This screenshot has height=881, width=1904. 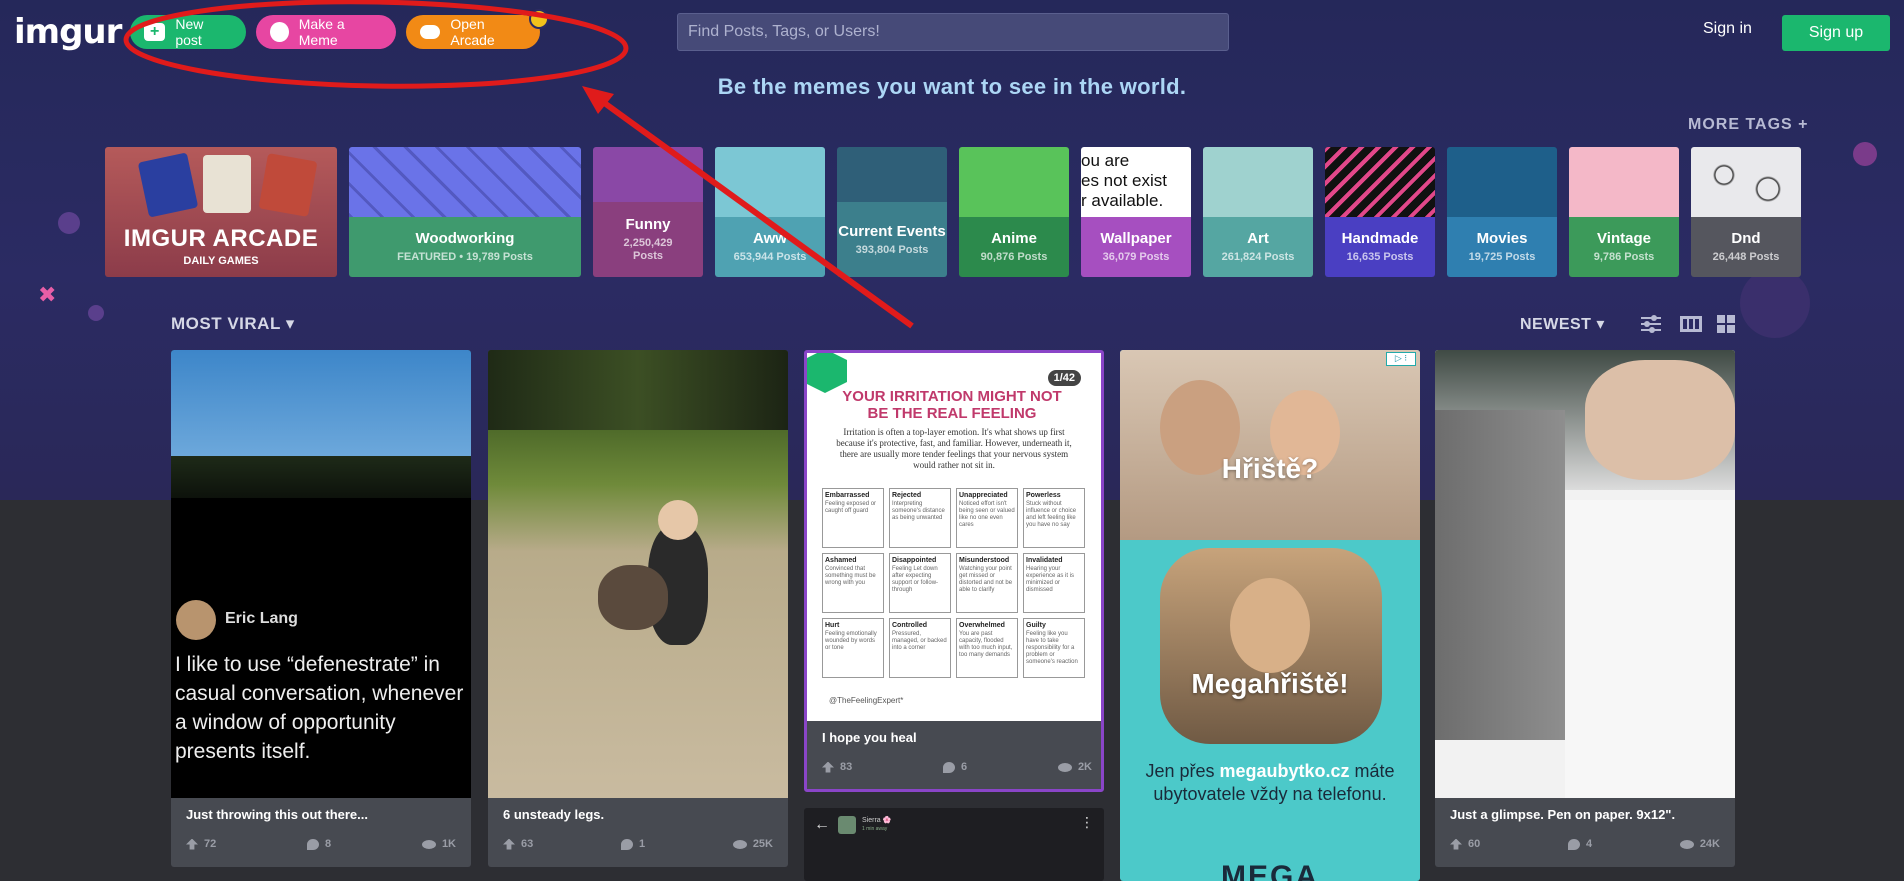 I want to click on tag-vintage: Vintage 9,786 Posts, so click(x=1624, y=212).